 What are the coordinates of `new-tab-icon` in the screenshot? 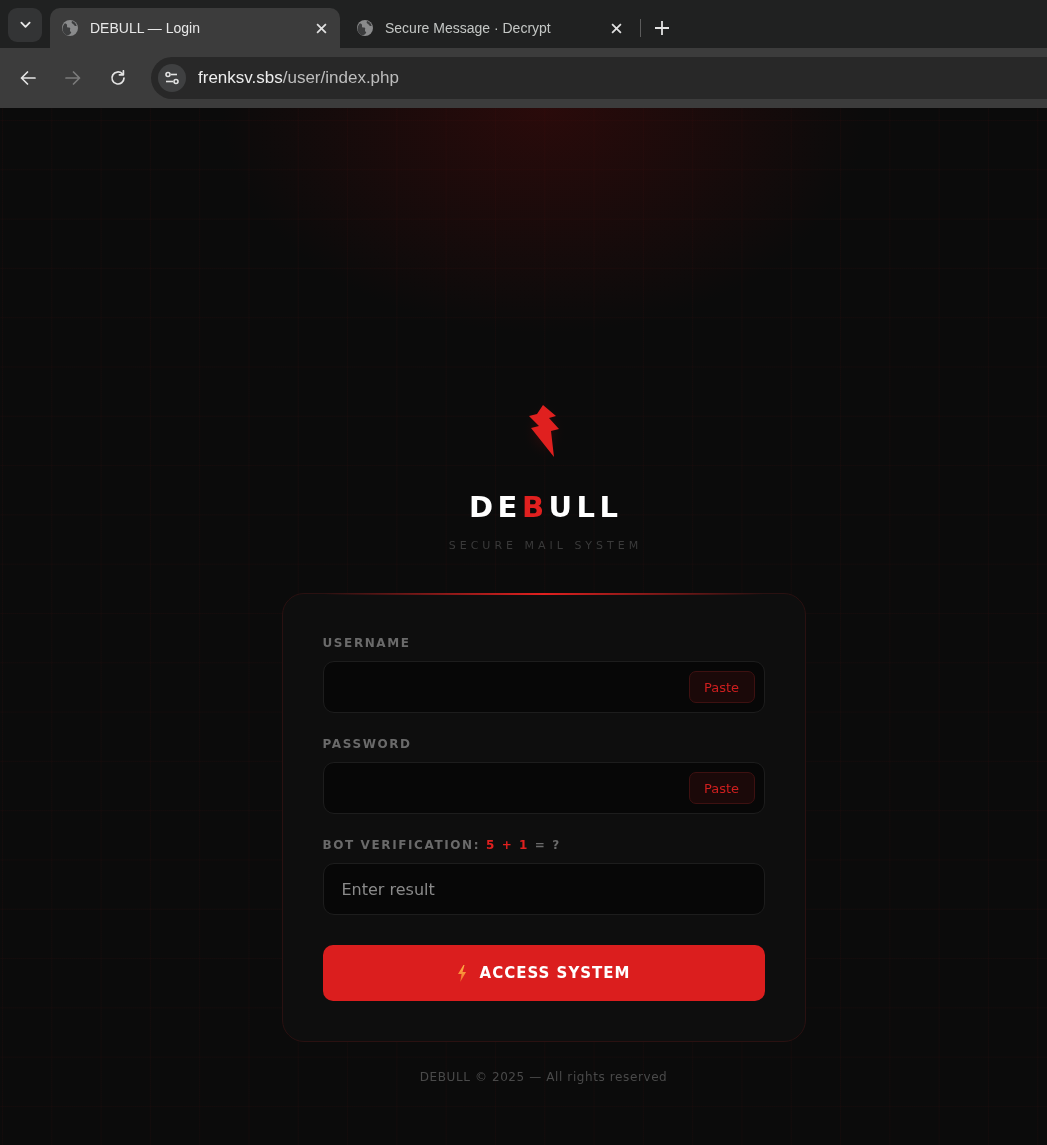 It's located at (662, 28).